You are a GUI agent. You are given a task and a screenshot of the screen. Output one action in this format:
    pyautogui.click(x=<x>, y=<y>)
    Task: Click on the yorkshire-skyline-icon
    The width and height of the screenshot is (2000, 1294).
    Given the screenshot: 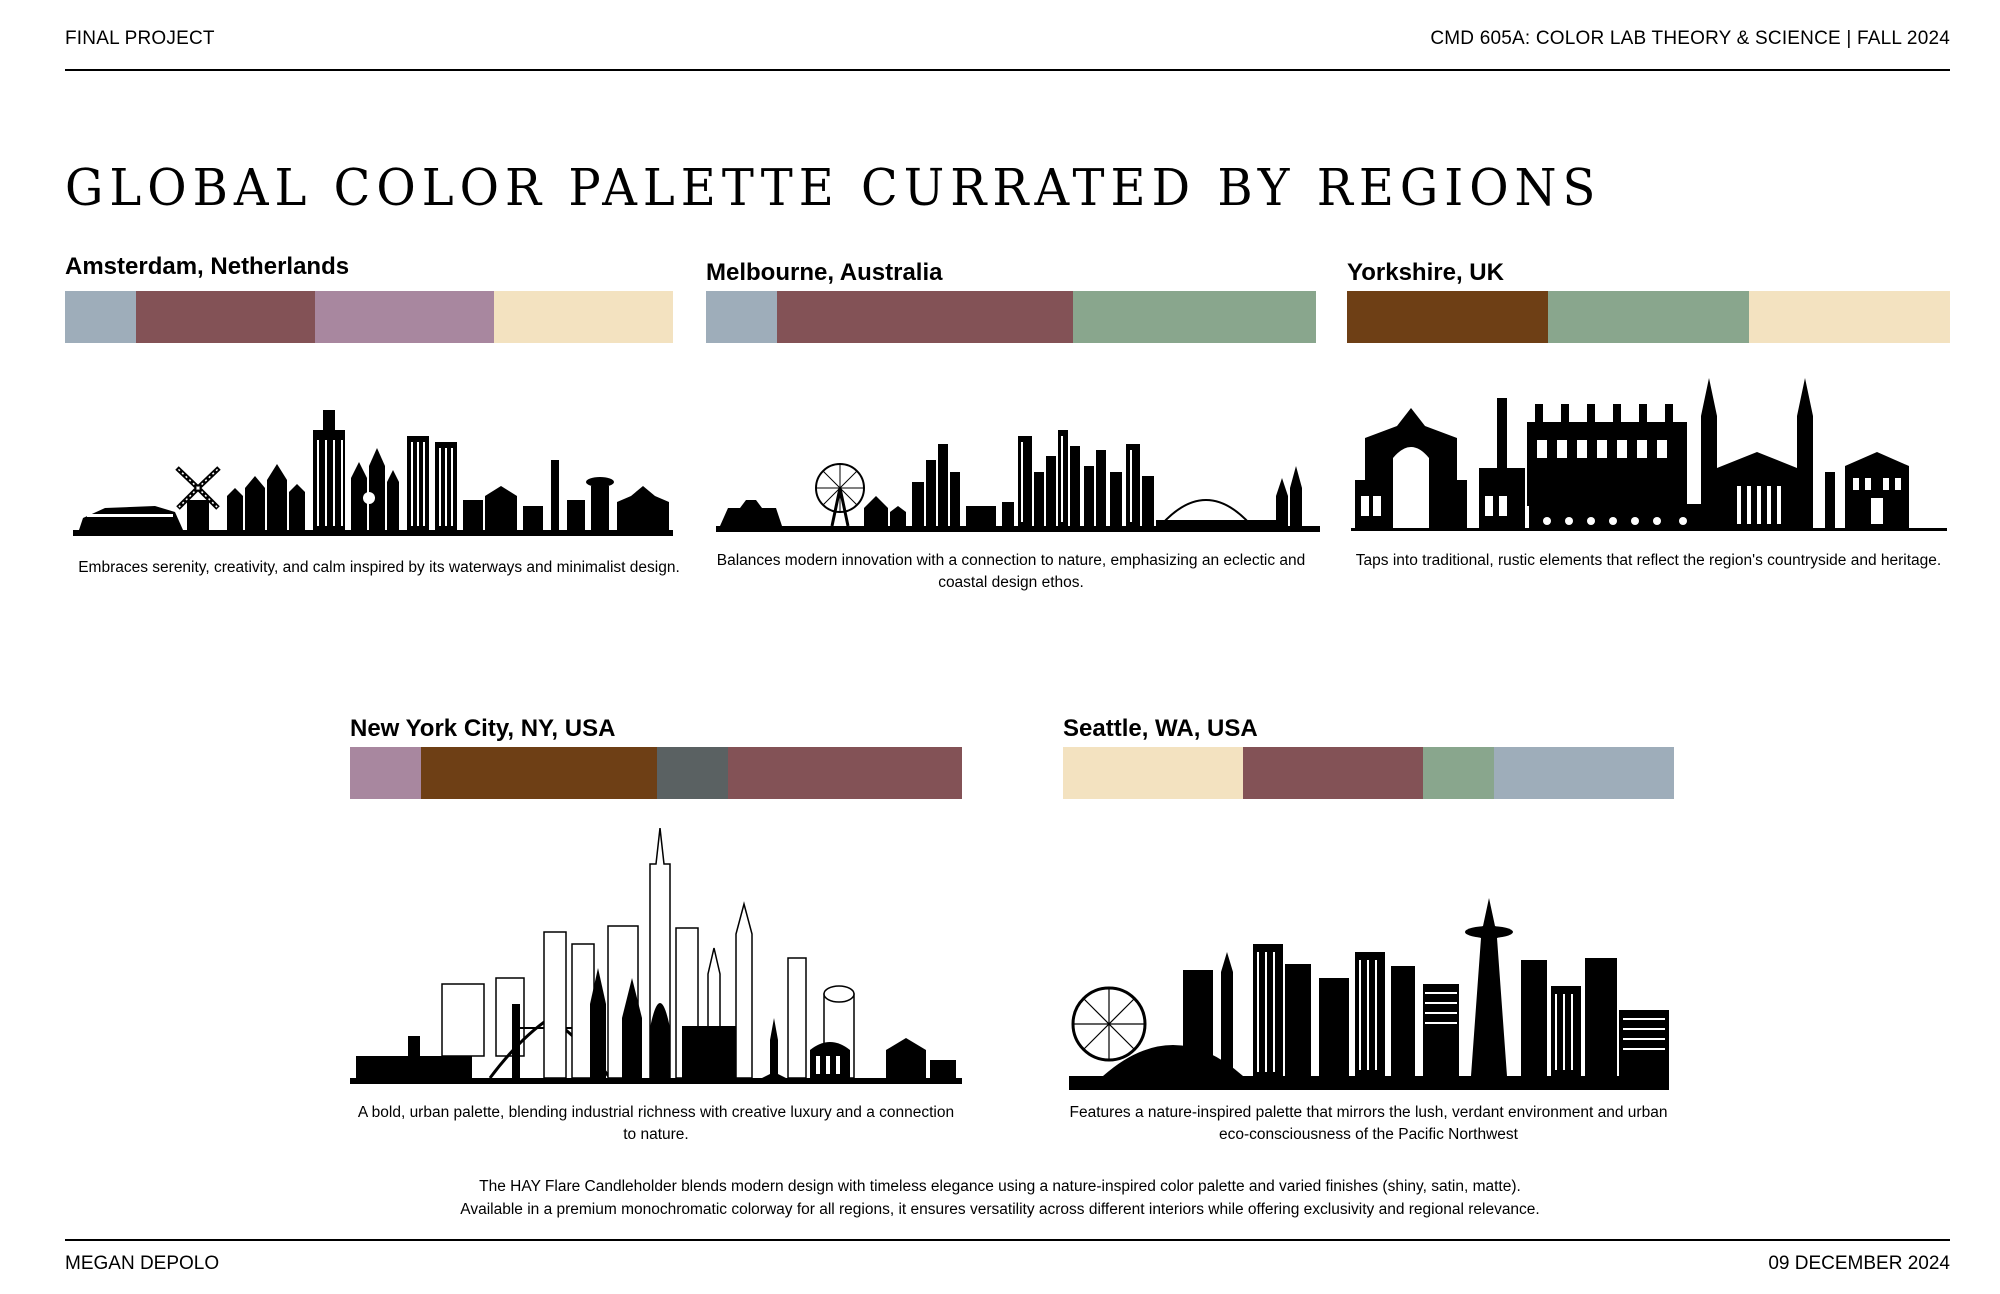 What is the action you would take?
    pyautogui.click(x=1649, y=454)
    